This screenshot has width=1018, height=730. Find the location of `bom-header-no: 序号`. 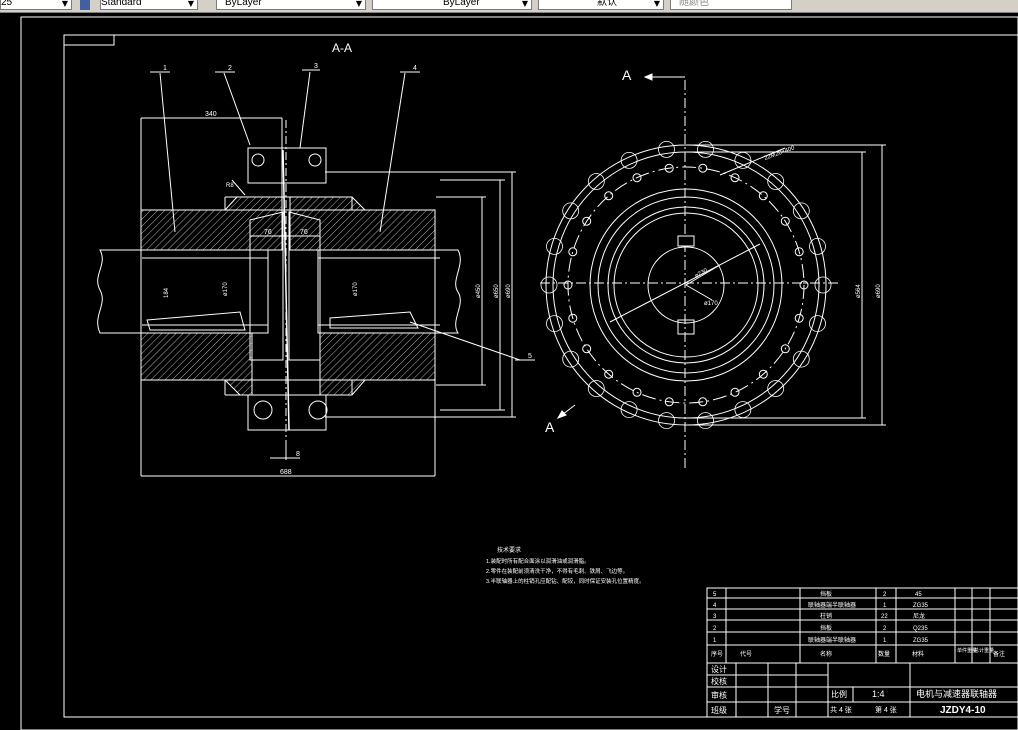

bom-header-no: 序号 is located at coordinates (717, 654).